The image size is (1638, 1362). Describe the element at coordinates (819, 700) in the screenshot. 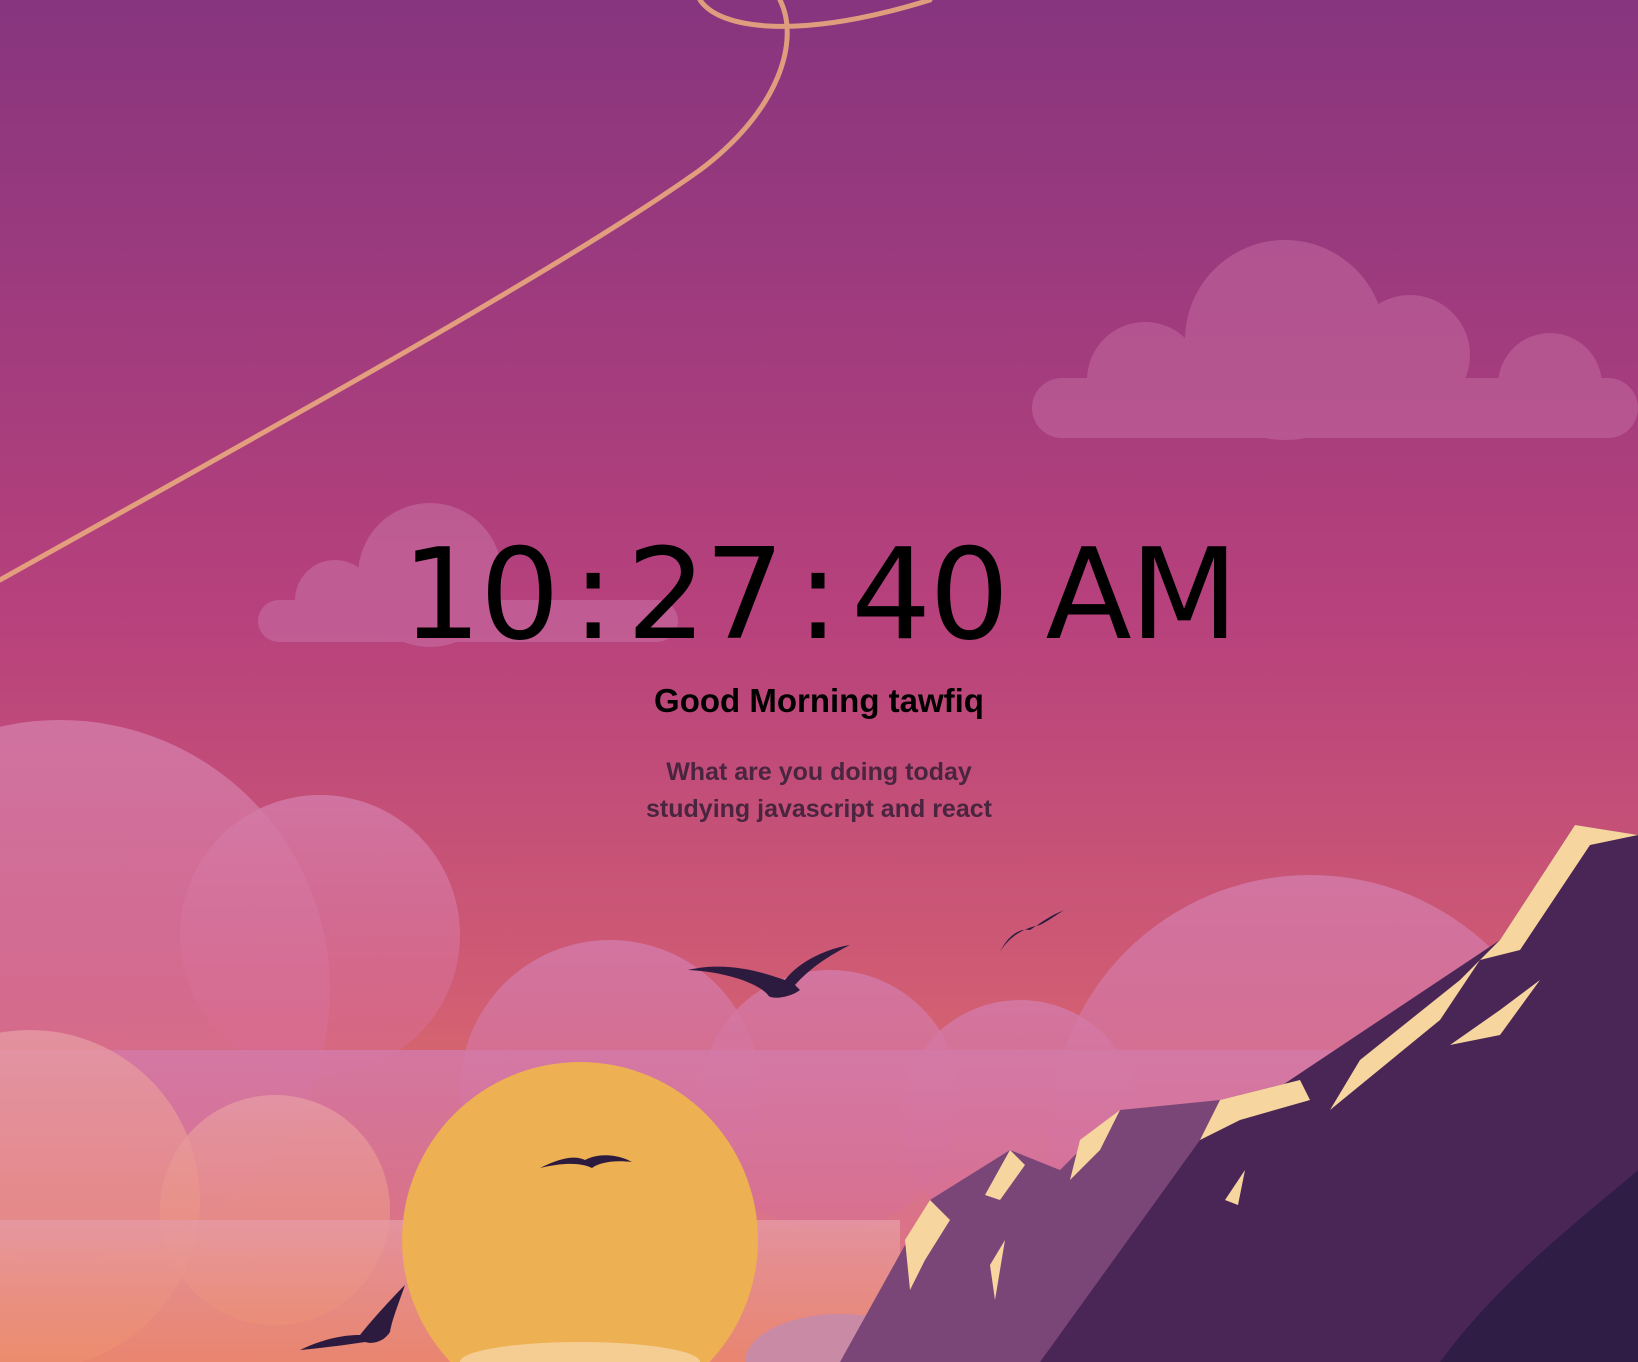

I see `greeting-text: Good Morning tawfiq` at that location.